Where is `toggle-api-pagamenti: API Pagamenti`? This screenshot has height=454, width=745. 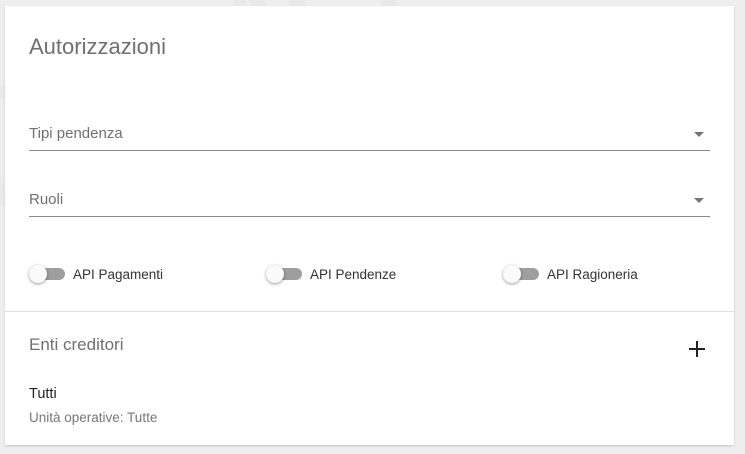
toggle-api-pagamenti: API Pagamenti is located at coordinates (96, 274).